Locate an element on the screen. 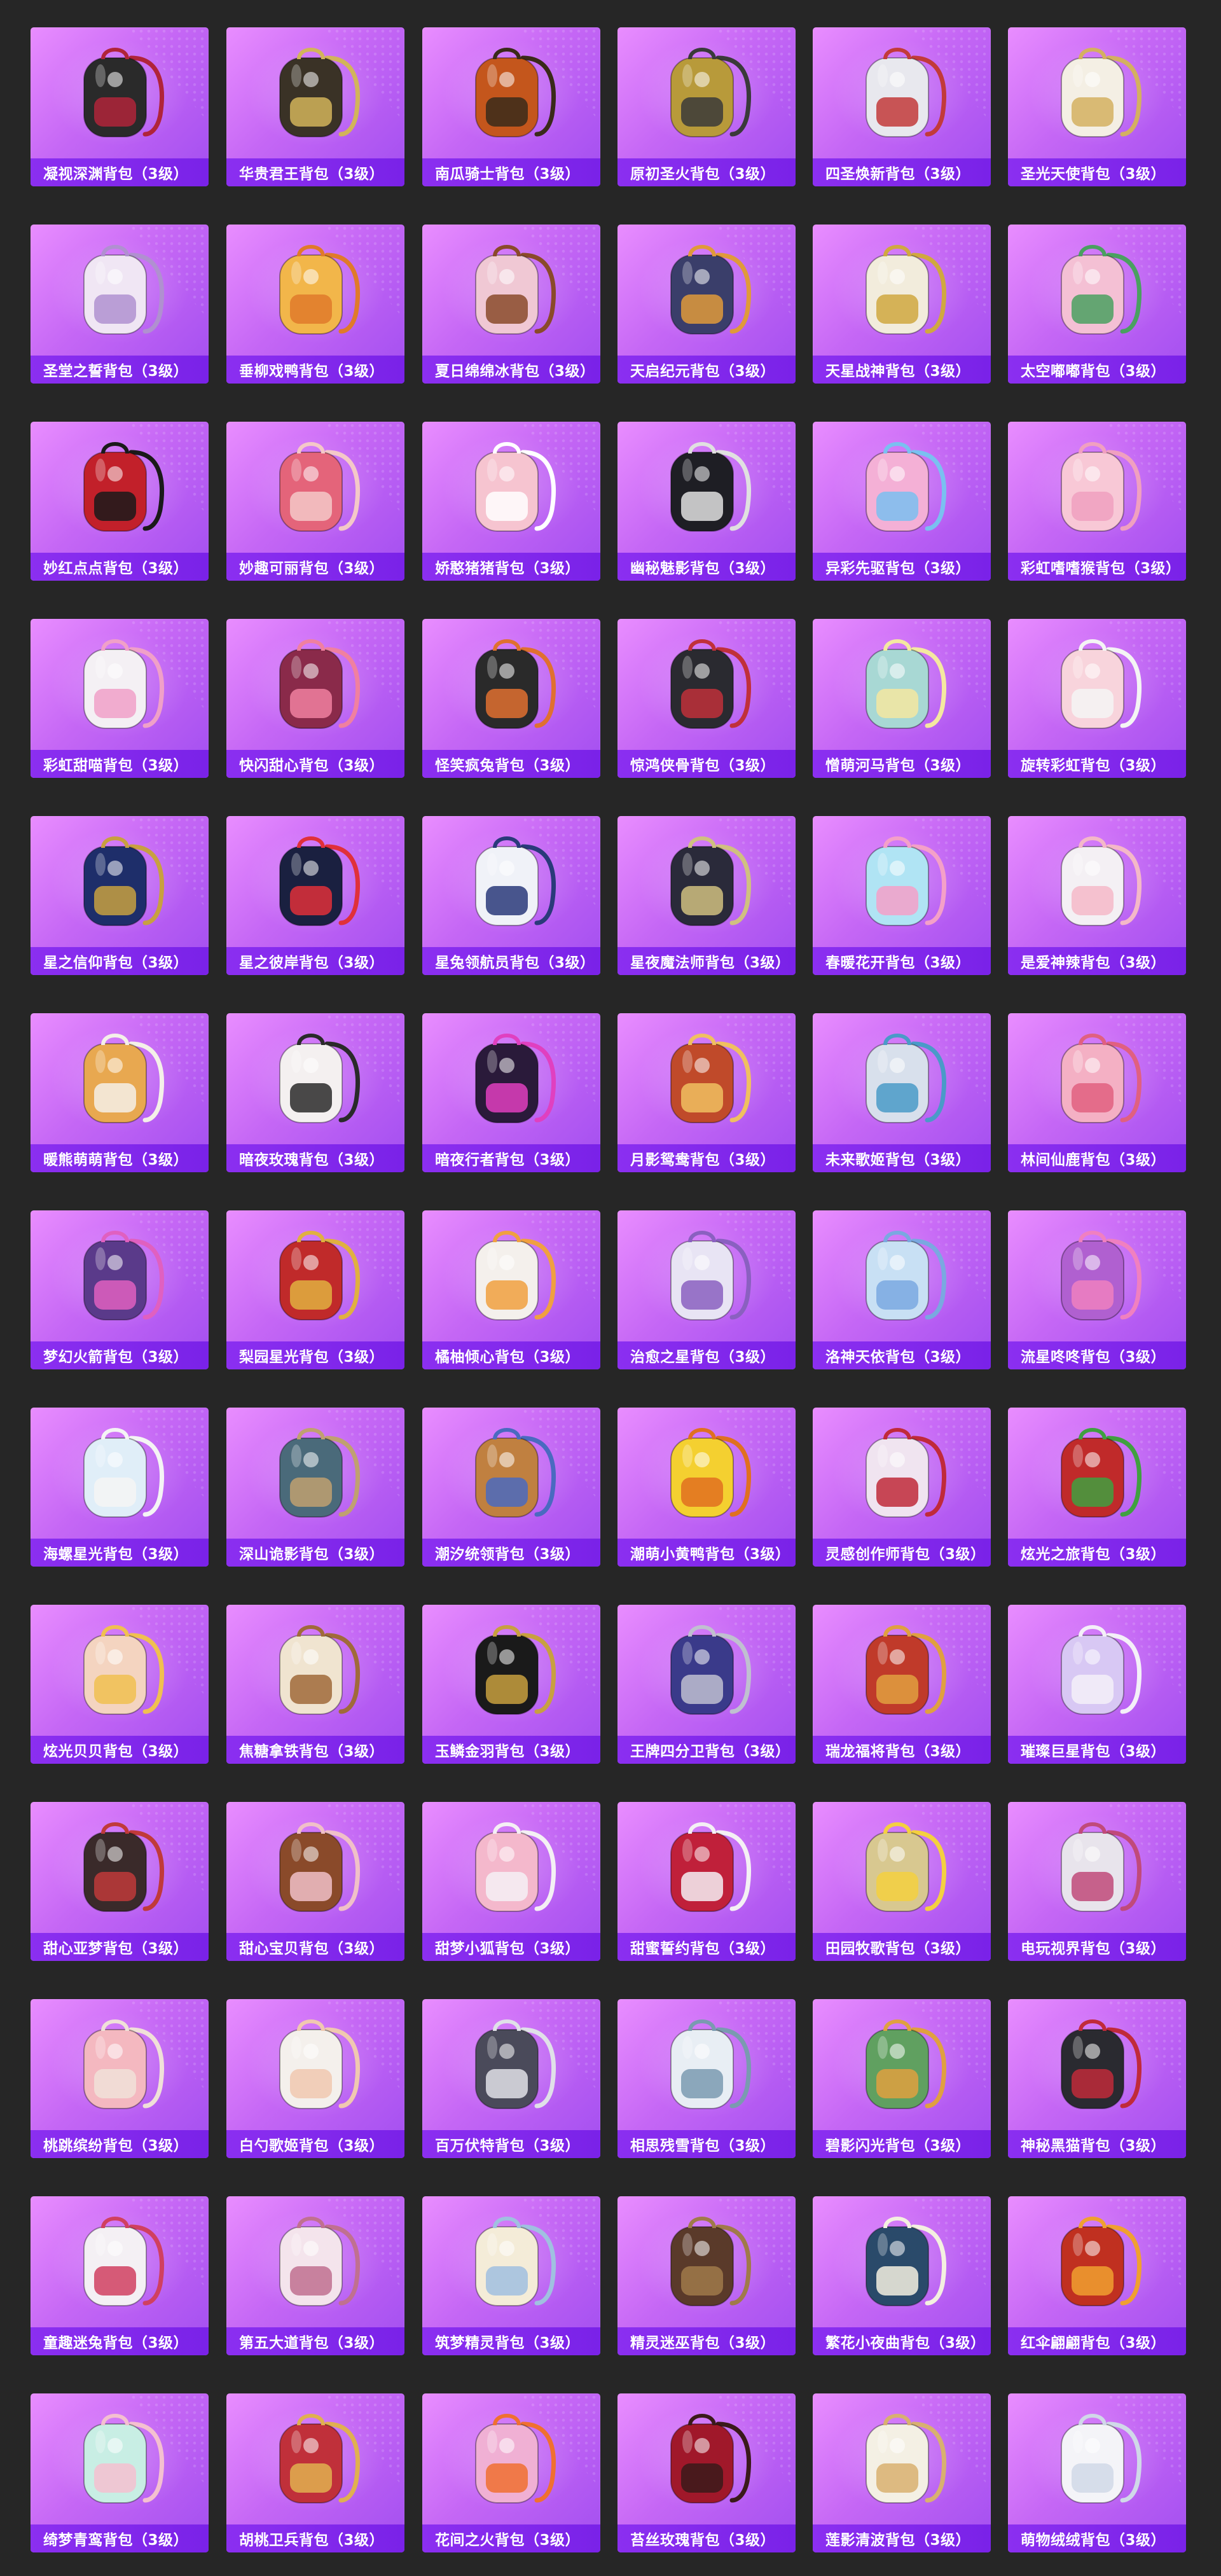 The image size is (1221, 2576). backpack-card: 第五大道背包（3级） is located at coordinates (315, 2275).